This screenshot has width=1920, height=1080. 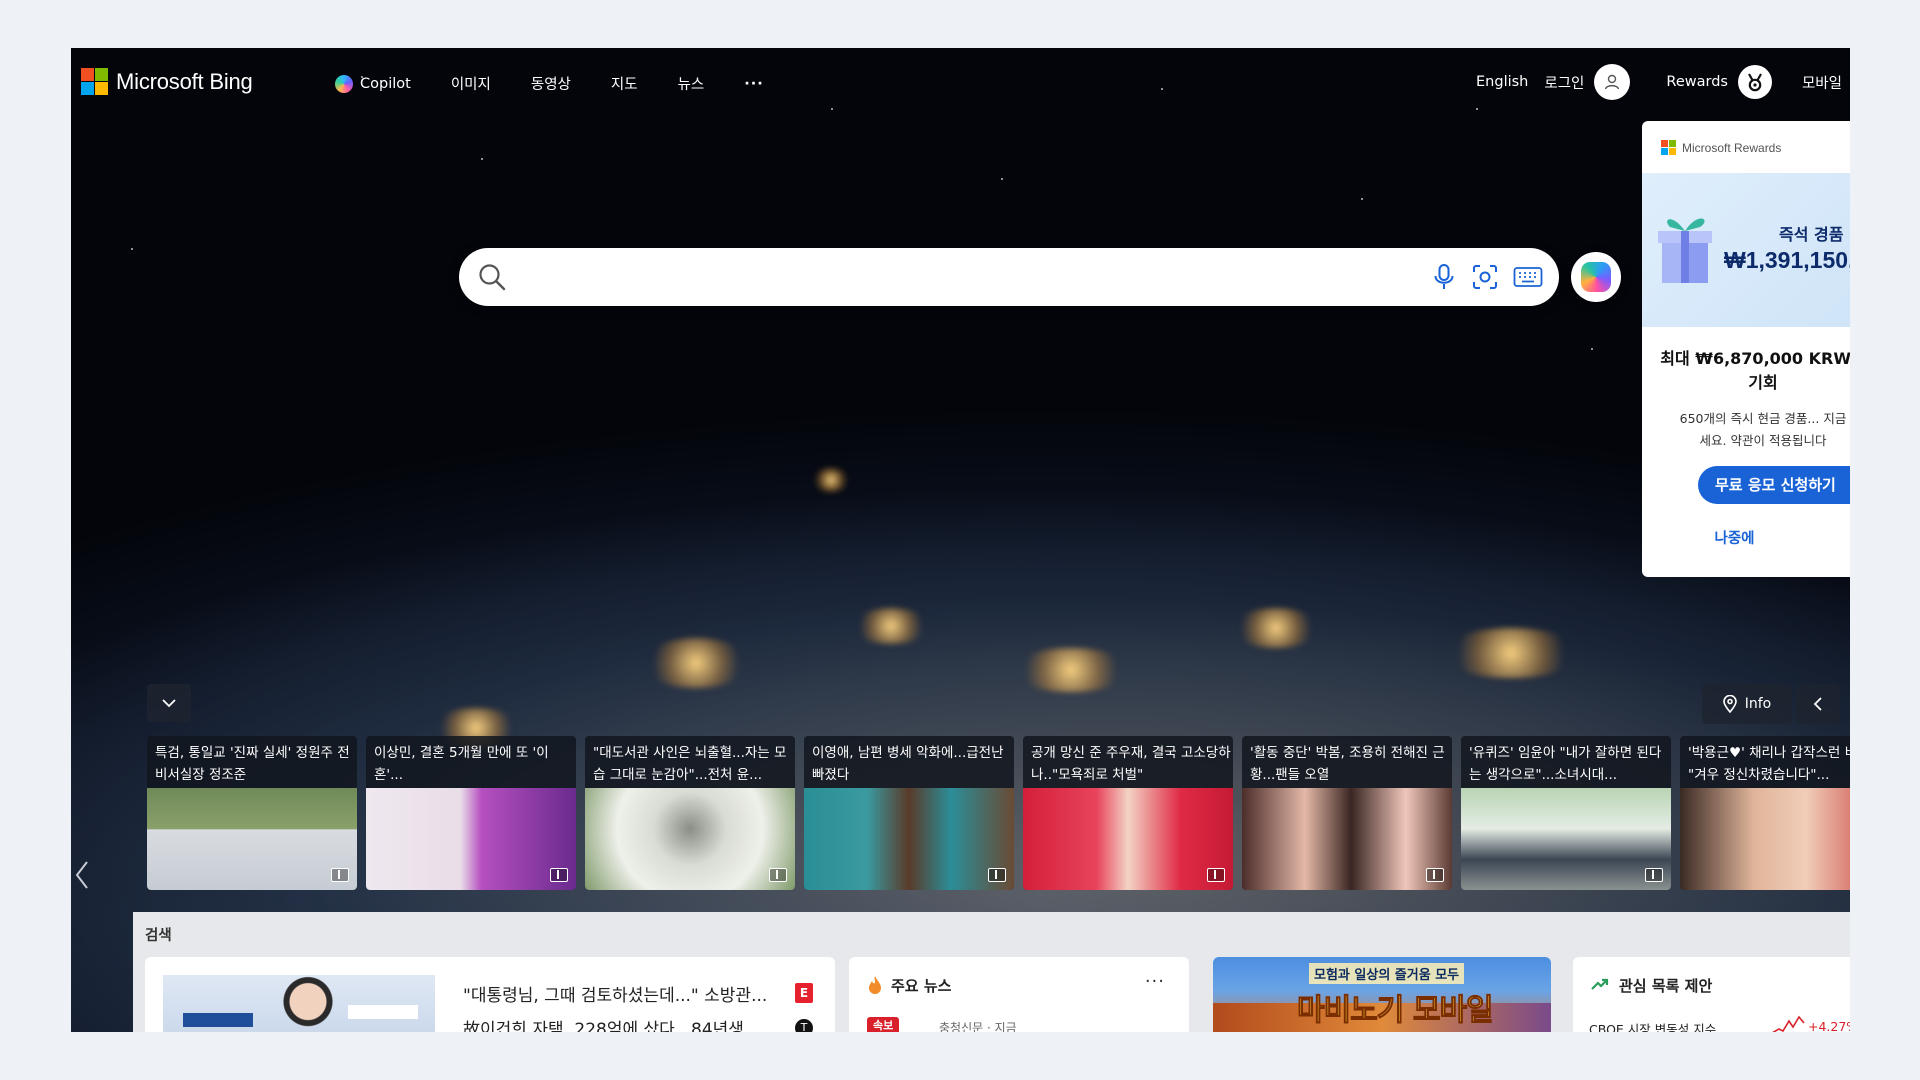 I want to click on bing-logo: Microsoft Bing, so click(x=167, y=81).